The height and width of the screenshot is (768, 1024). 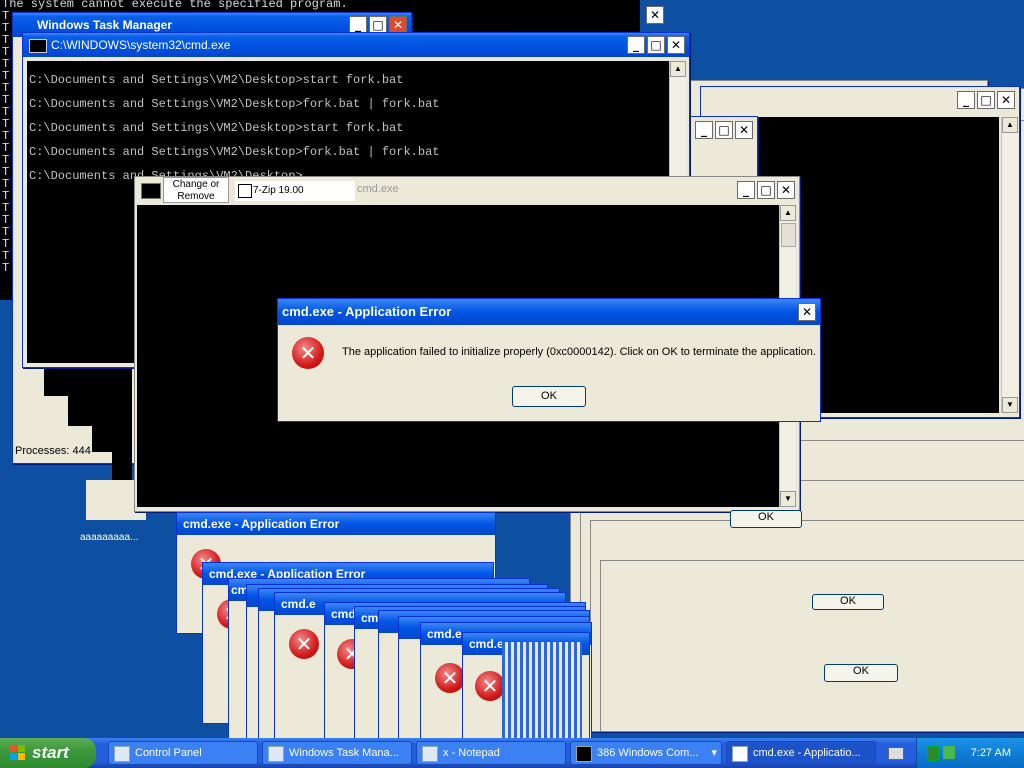 I want to click on cmd-main-title: C:\WINDOWS\system32\cmd.exe, so click(x=141, y=45).